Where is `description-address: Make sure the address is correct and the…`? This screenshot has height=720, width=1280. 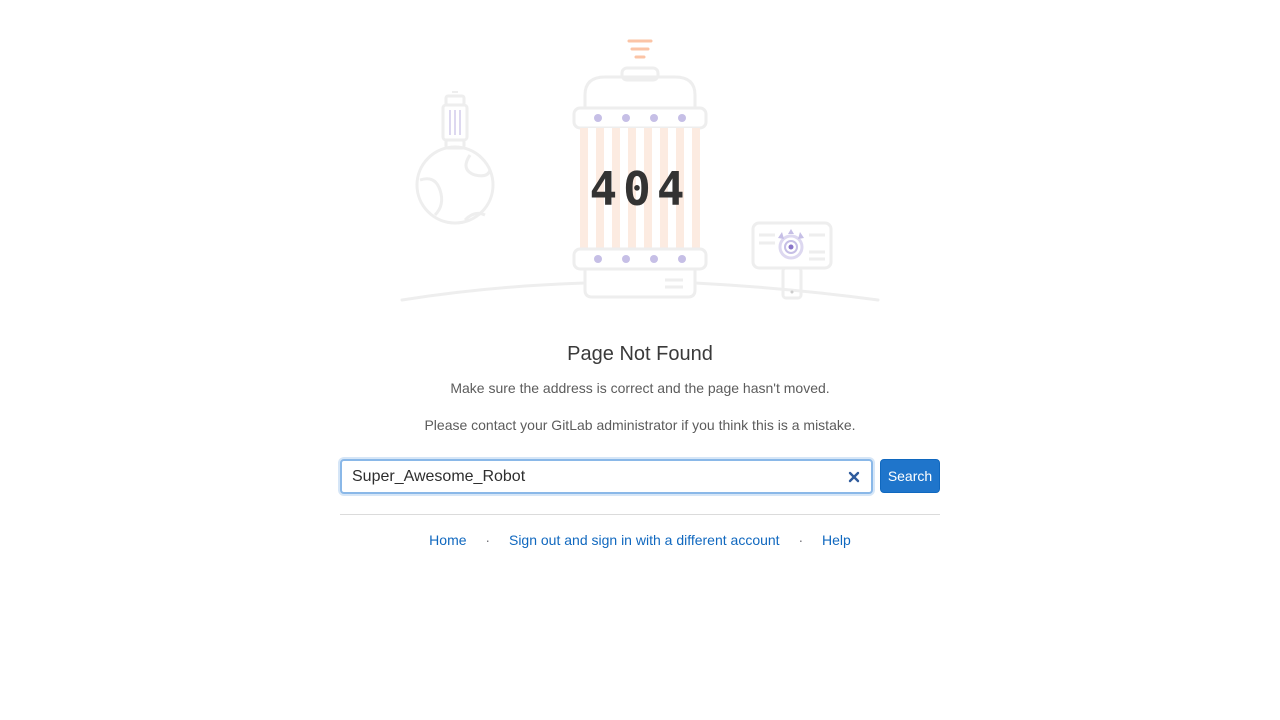 description-address: Make sure the address is correct and the… is located at coordinates (640, 388).